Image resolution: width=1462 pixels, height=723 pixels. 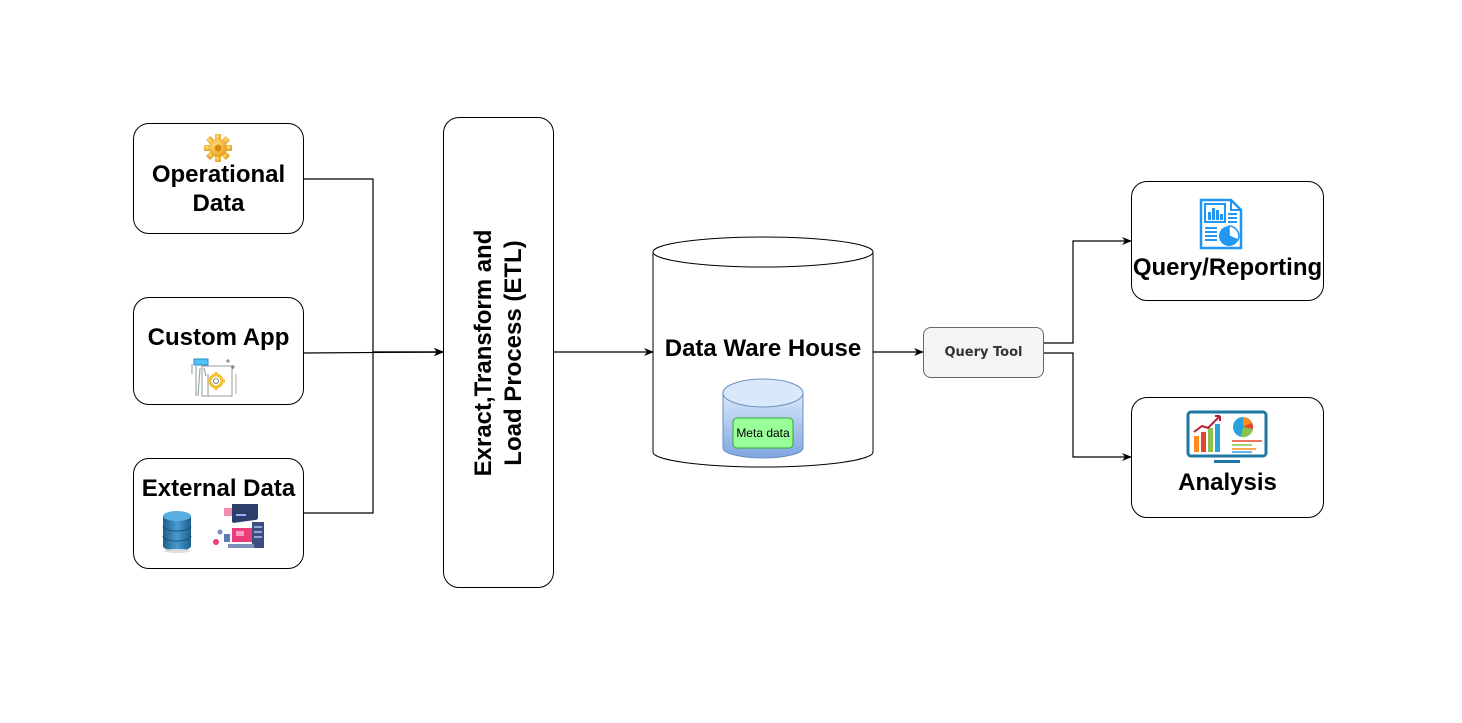 I want to click on node-custom-app: Custom App, so click(x=218, y=351).